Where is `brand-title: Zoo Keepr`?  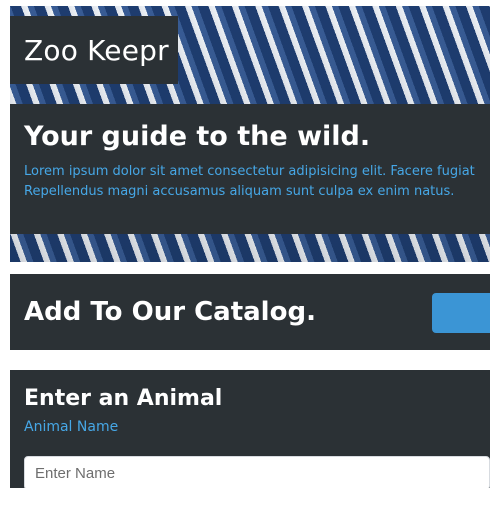 brand-title: Zoo Keepr is located at coordinates (96, 50).